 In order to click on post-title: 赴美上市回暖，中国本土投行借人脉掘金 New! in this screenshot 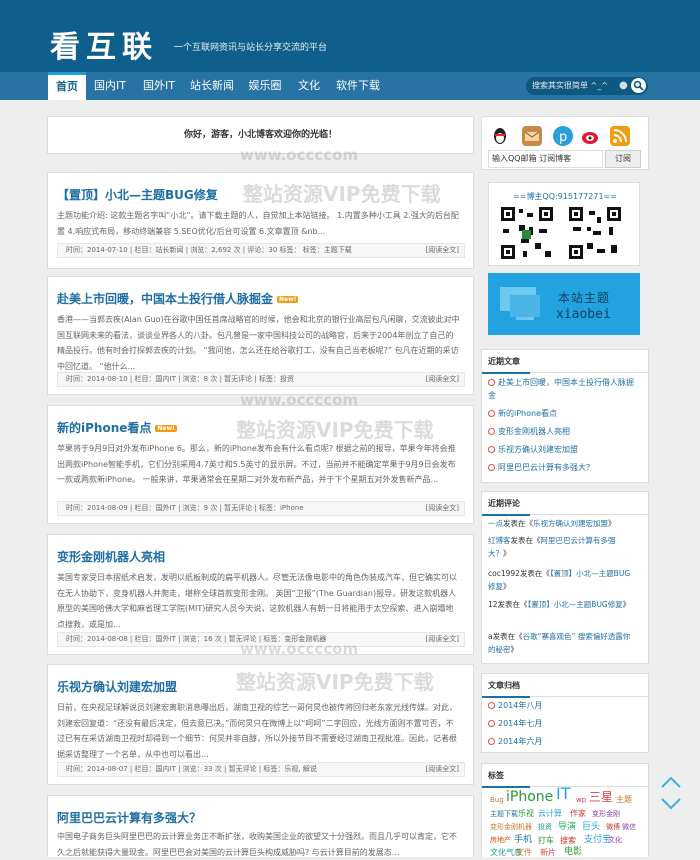, I will do `click(178, 298)`.